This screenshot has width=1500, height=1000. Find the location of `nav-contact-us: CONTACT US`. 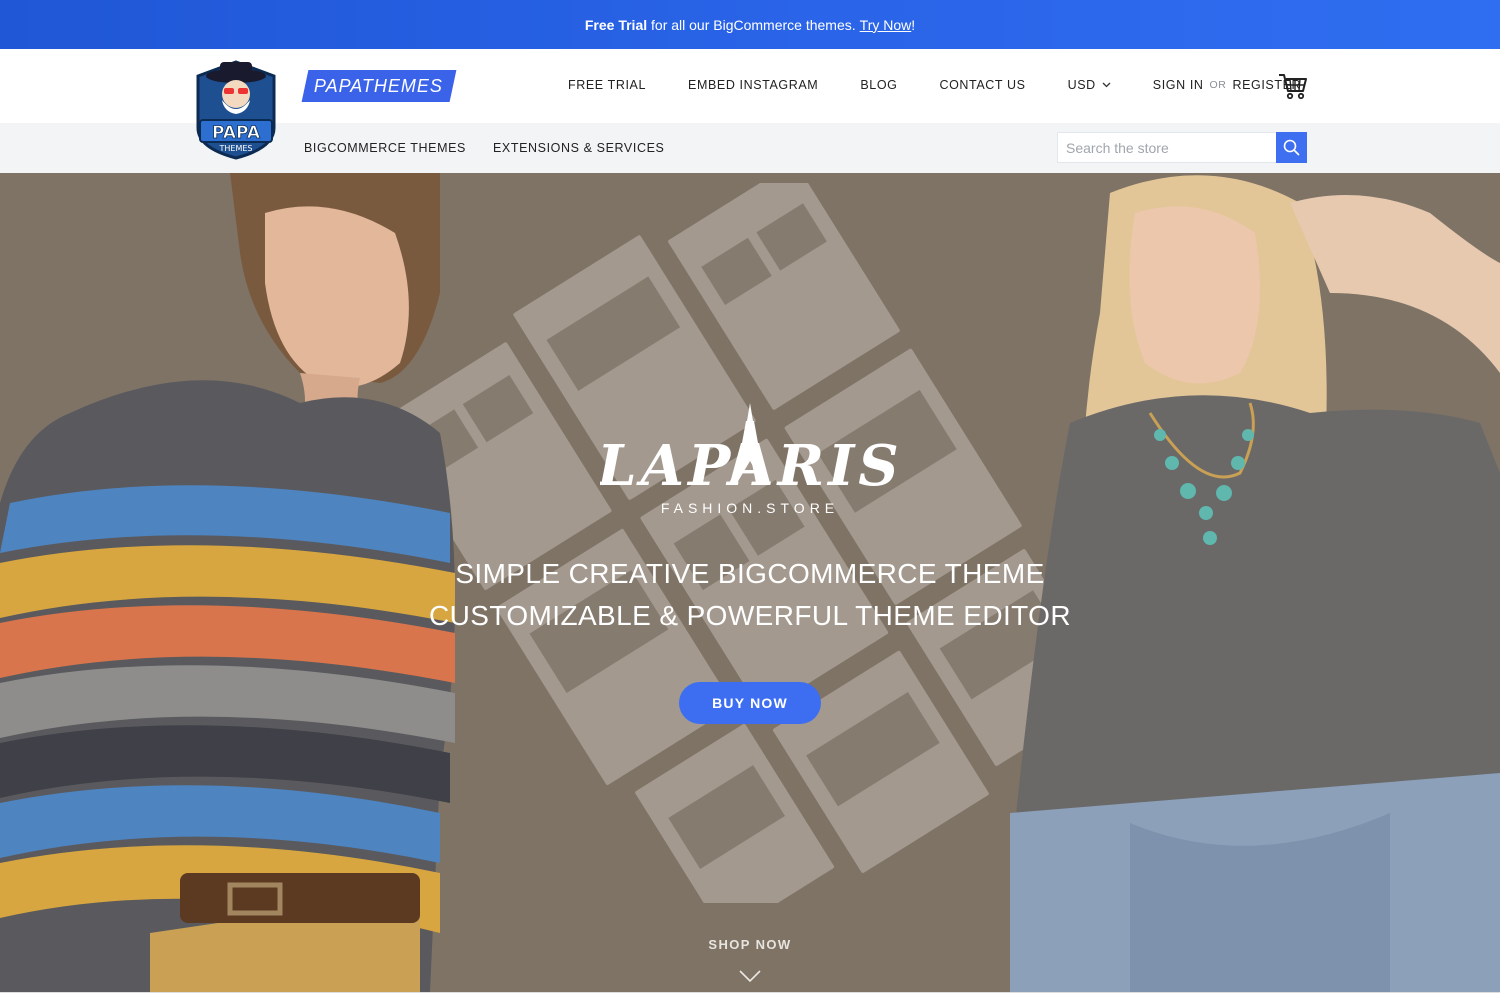

nav-contact-us: CONTACT US is located at coordinates (982, 85).